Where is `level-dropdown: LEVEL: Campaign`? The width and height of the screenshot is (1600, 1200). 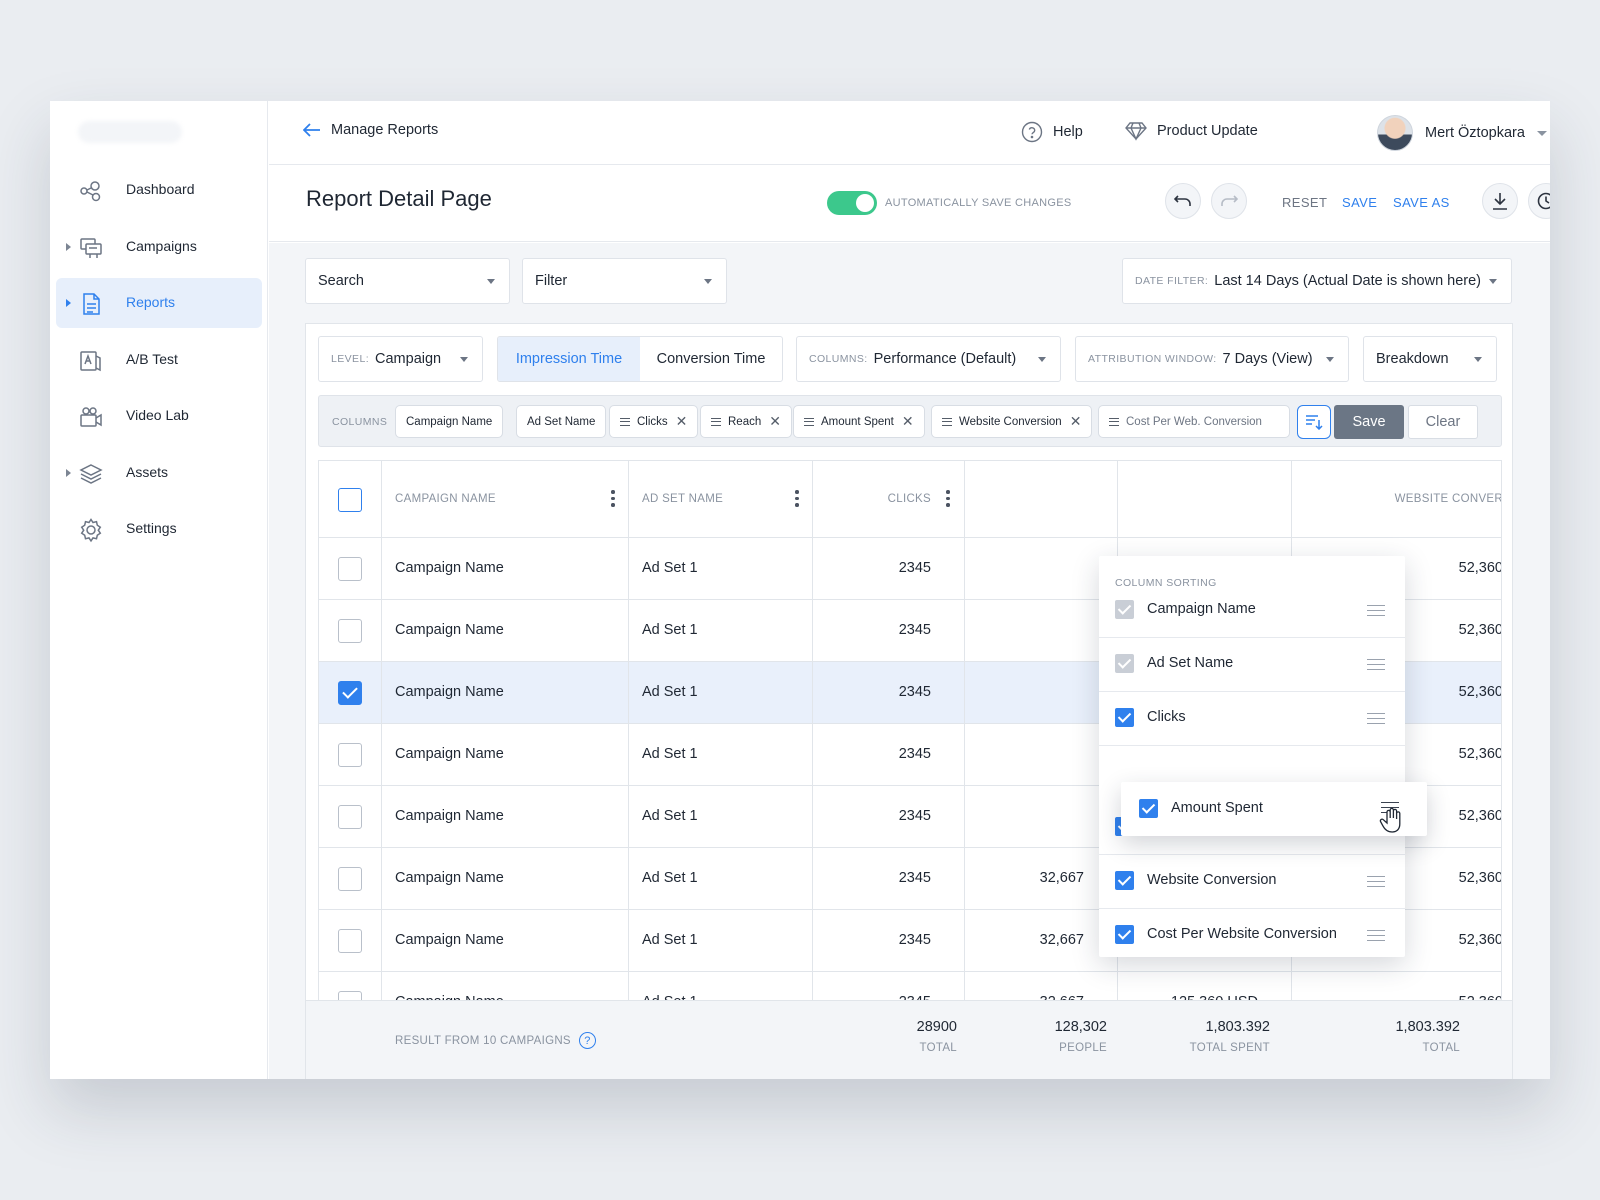
level-dropdown: LEVEL: Campaign is located at coordinates (400, 359).